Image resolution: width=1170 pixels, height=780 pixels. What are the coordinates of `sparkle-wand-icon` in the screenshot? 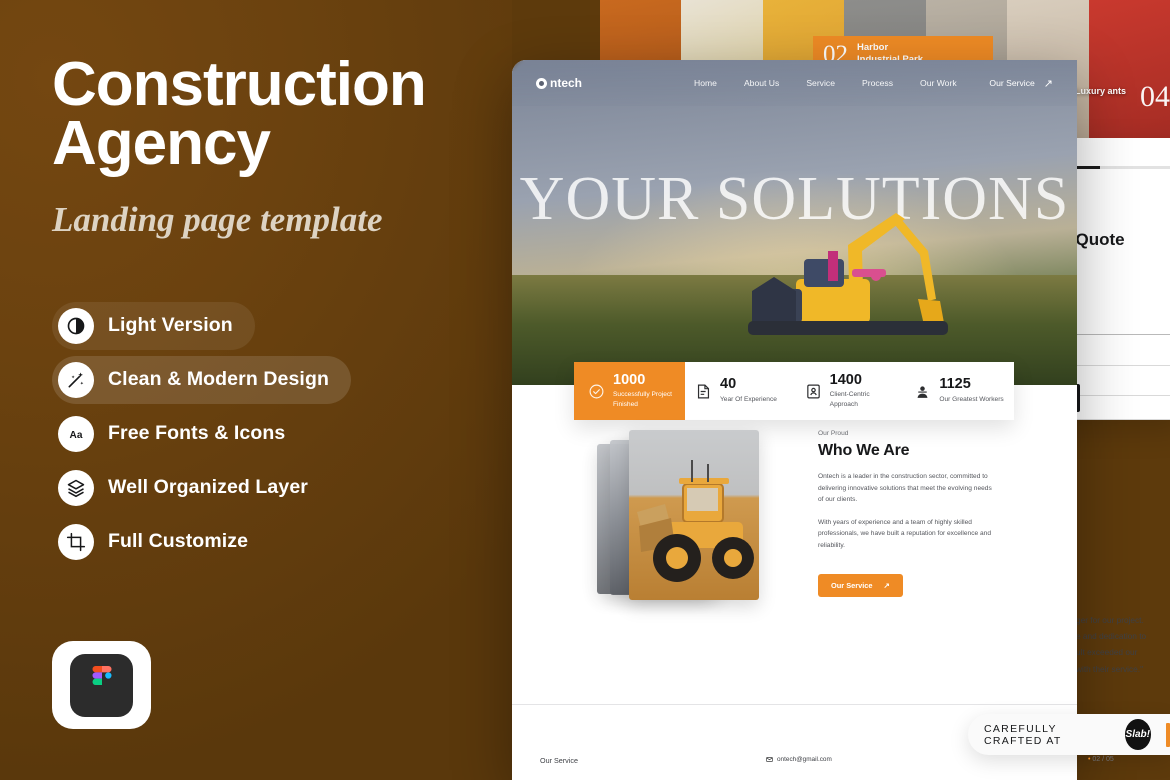 It's located at (76, 379).